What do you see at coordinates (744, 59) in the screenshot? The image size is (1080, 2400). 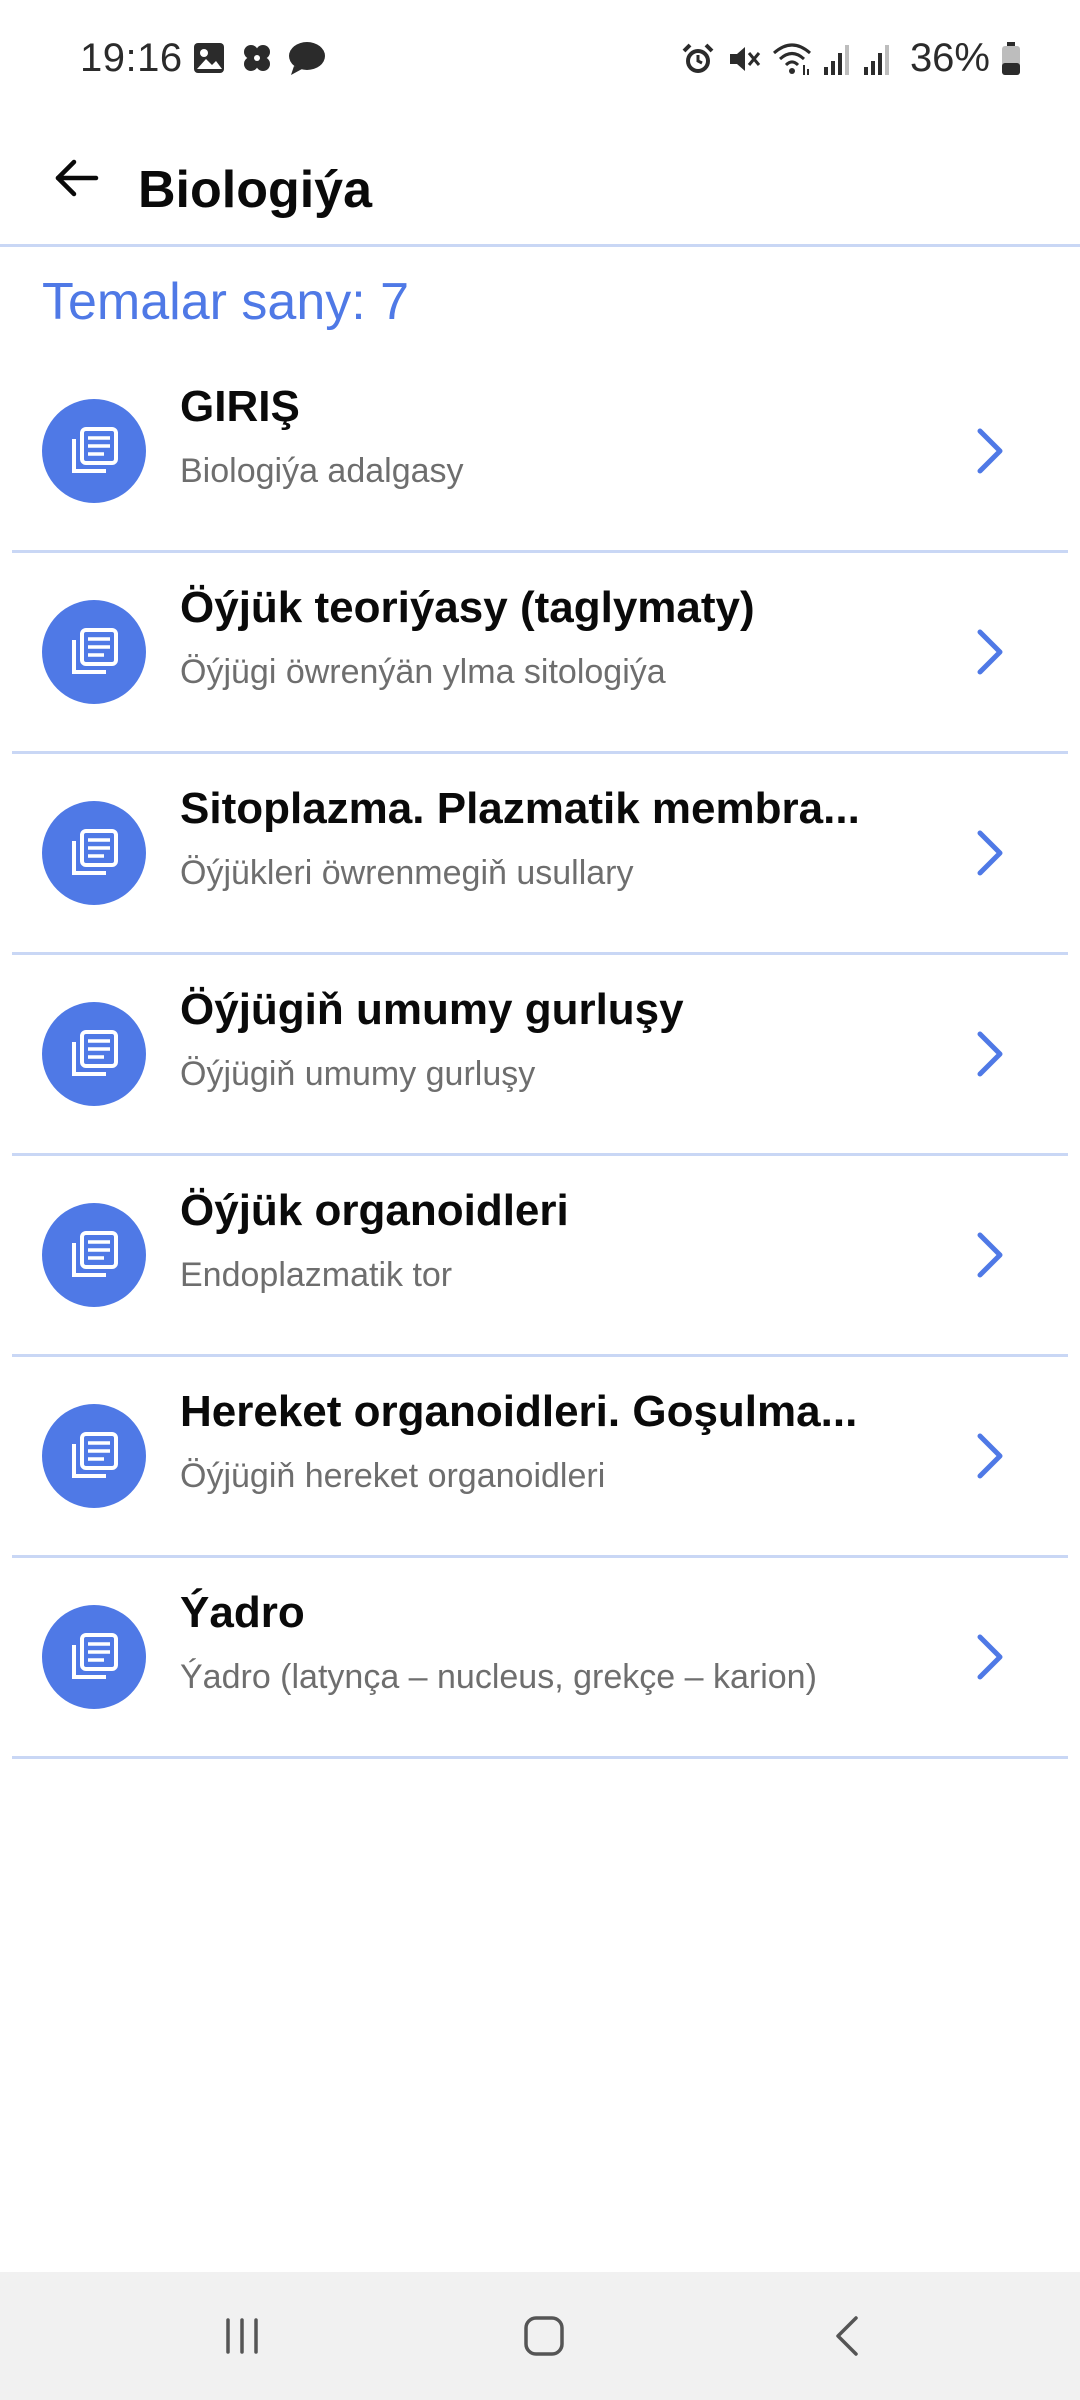 I see `mute-icon` at bounding box center [744, 59].